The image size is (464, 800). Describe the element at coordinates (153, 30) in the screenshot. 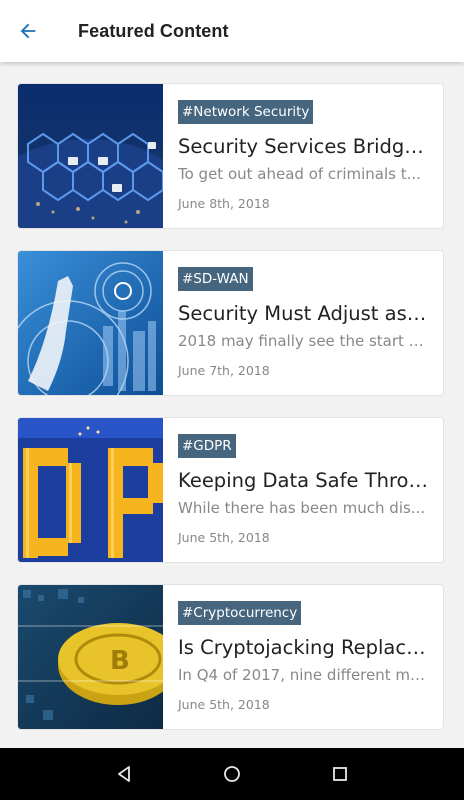

I see `page-title: Featured Content` at that location.